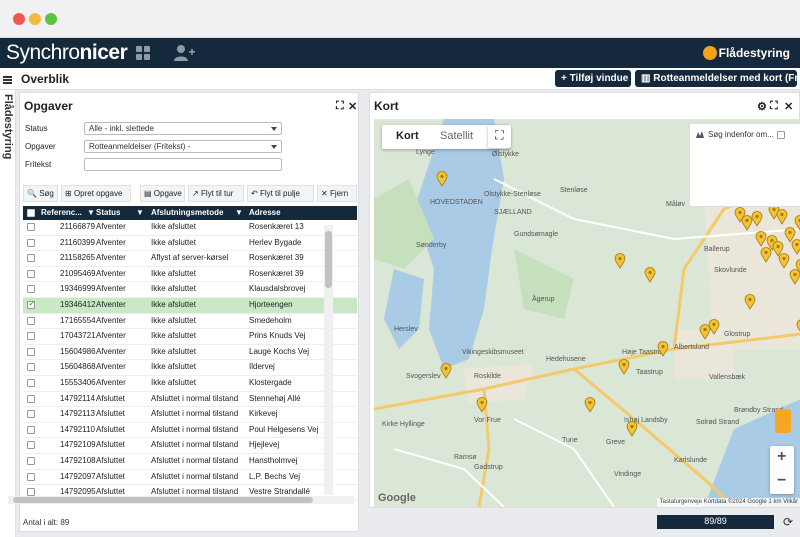 The image size is (800, 537). I want to click on menu-icon, so click(7, 80).